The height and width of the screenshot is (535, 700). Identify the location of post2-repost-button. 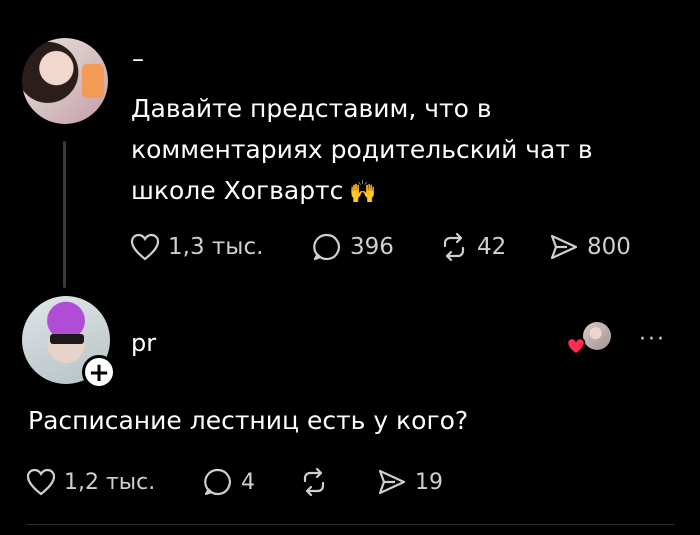
(338, 482).